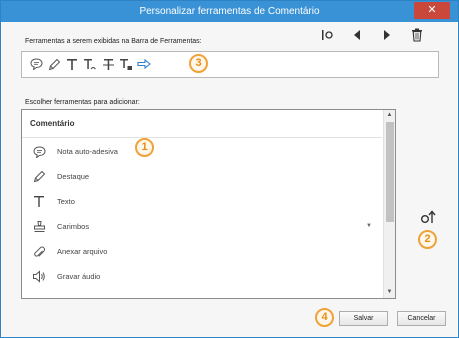 This screenshot has width=459, height=338. Describe the element at coordinates (73, 226) in the screenshot. I see `list-item-label: Carimbos` at that location.